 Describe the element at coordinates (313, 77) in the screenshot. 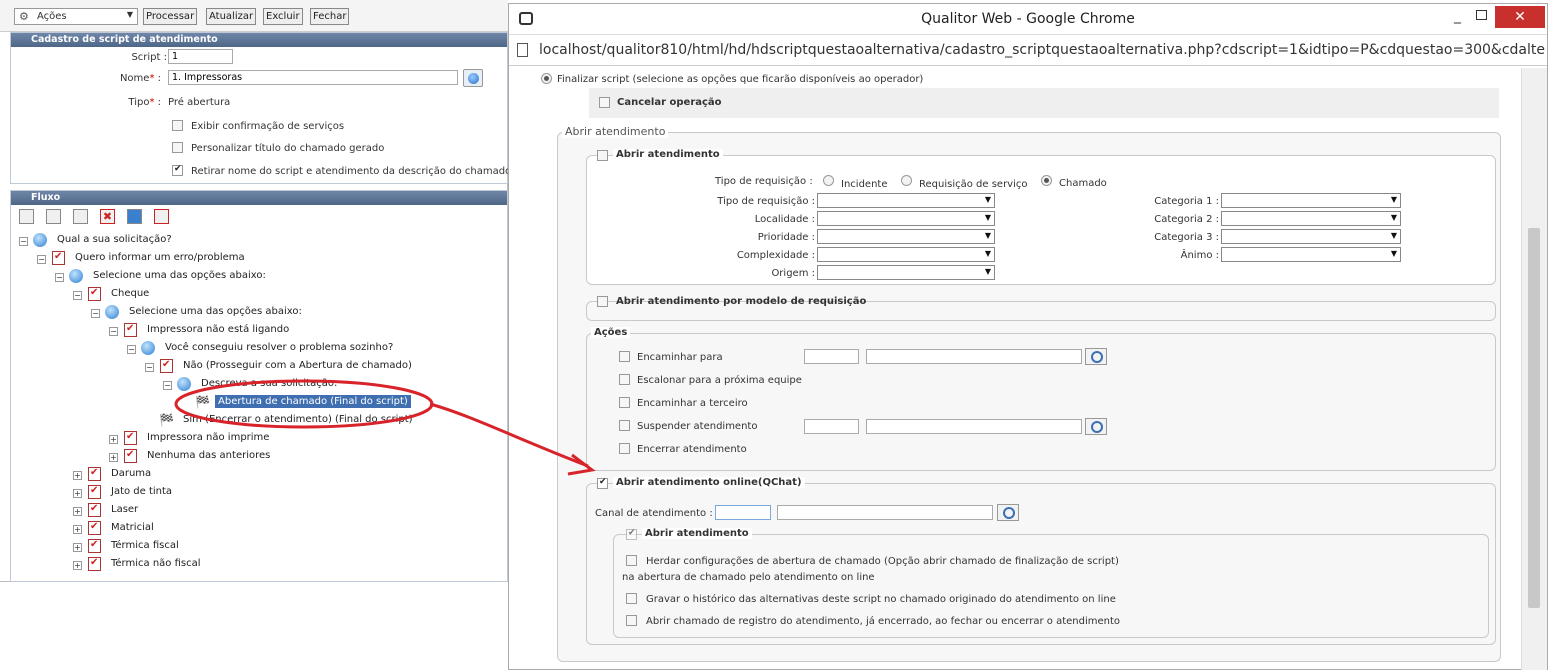

I see `nome-field` at that location.